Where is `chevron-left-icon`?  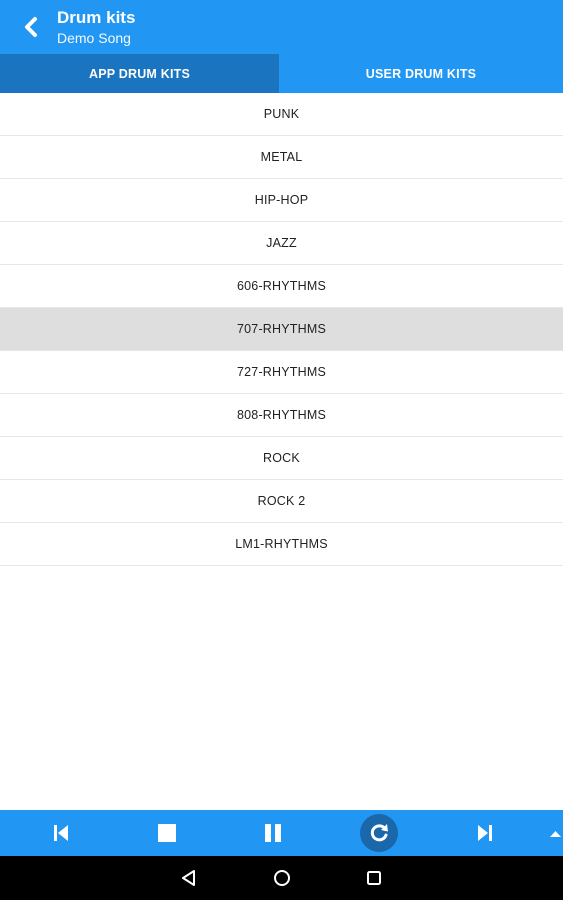
chevron-left-icon is located at coordinates (31, 27).